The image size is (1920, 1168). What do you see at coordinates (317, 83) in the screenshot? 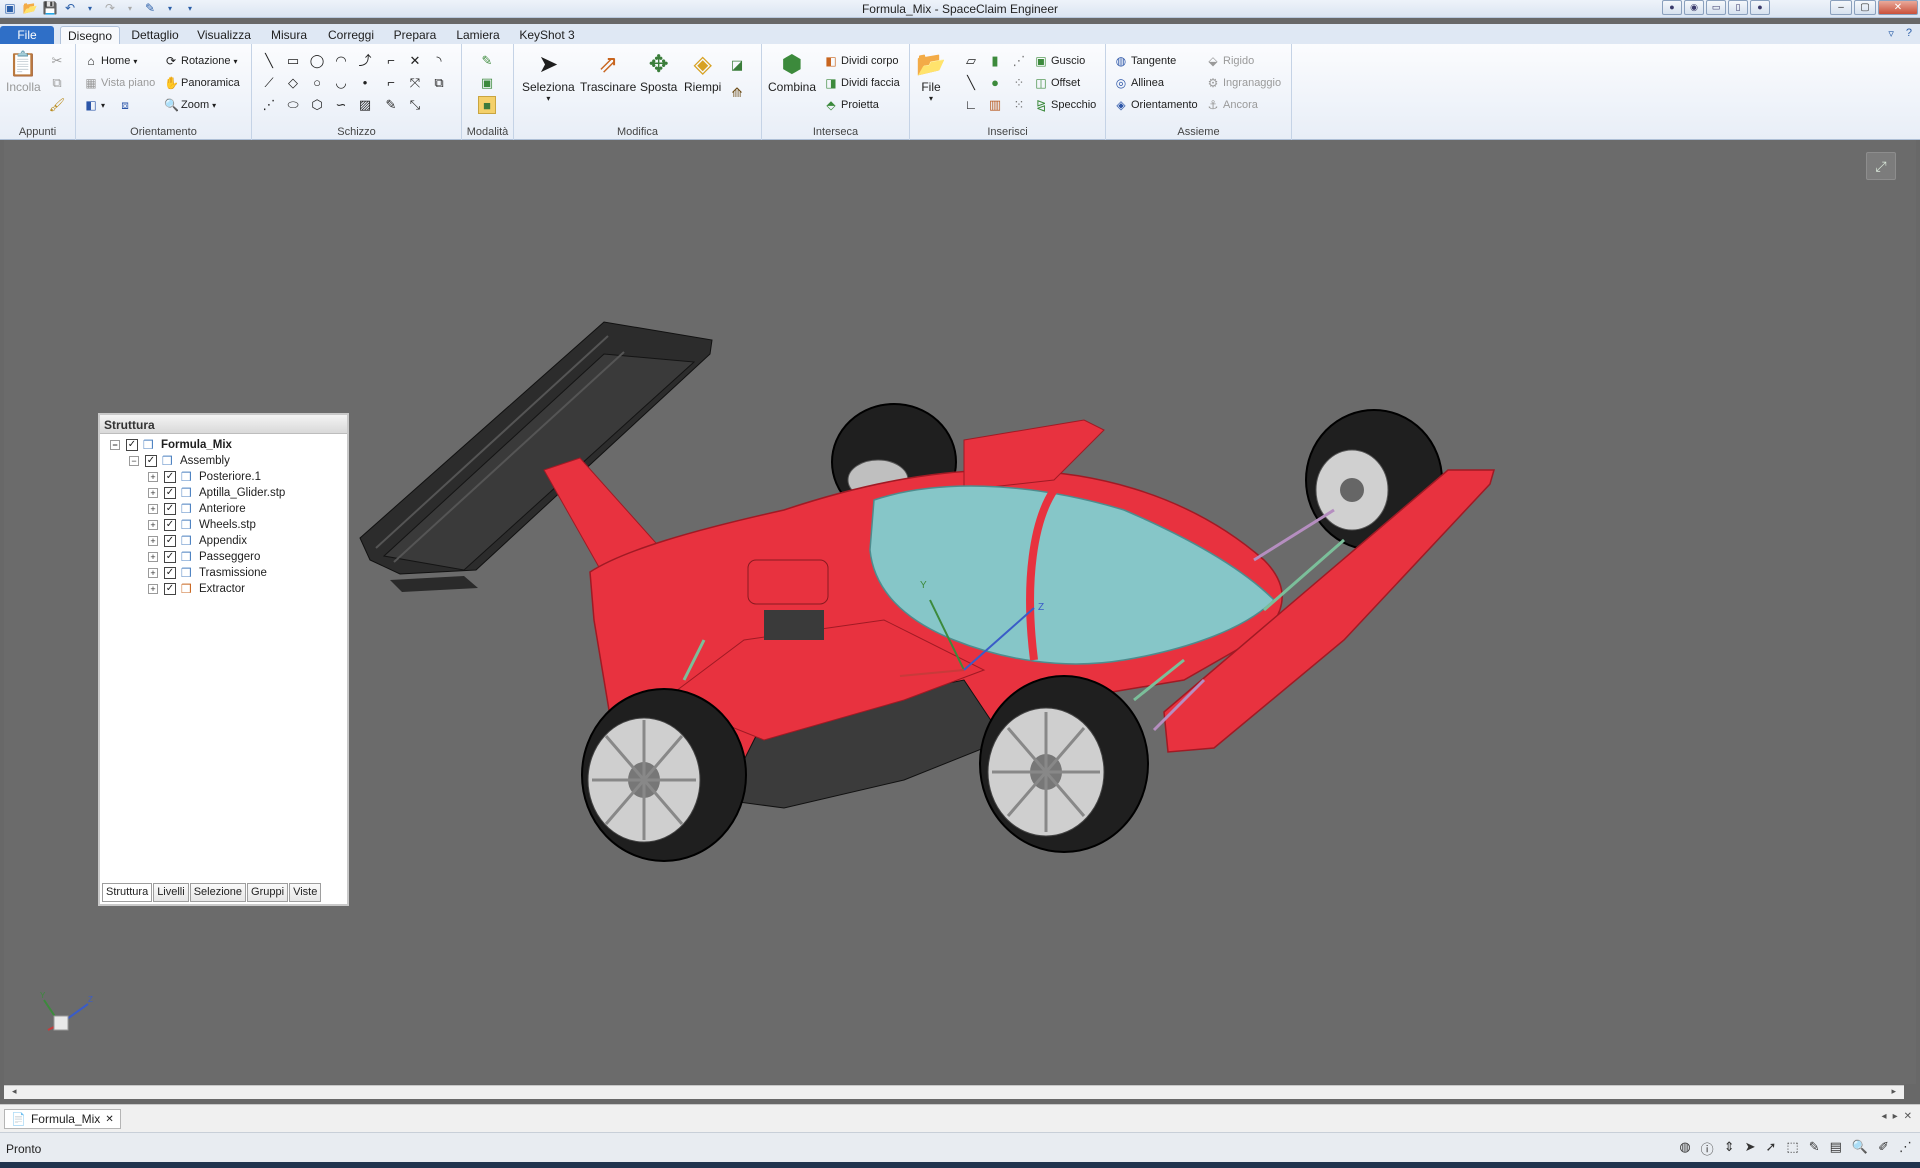
I see `3pt-circle-icon: ○` at bounding box center [317, 83].